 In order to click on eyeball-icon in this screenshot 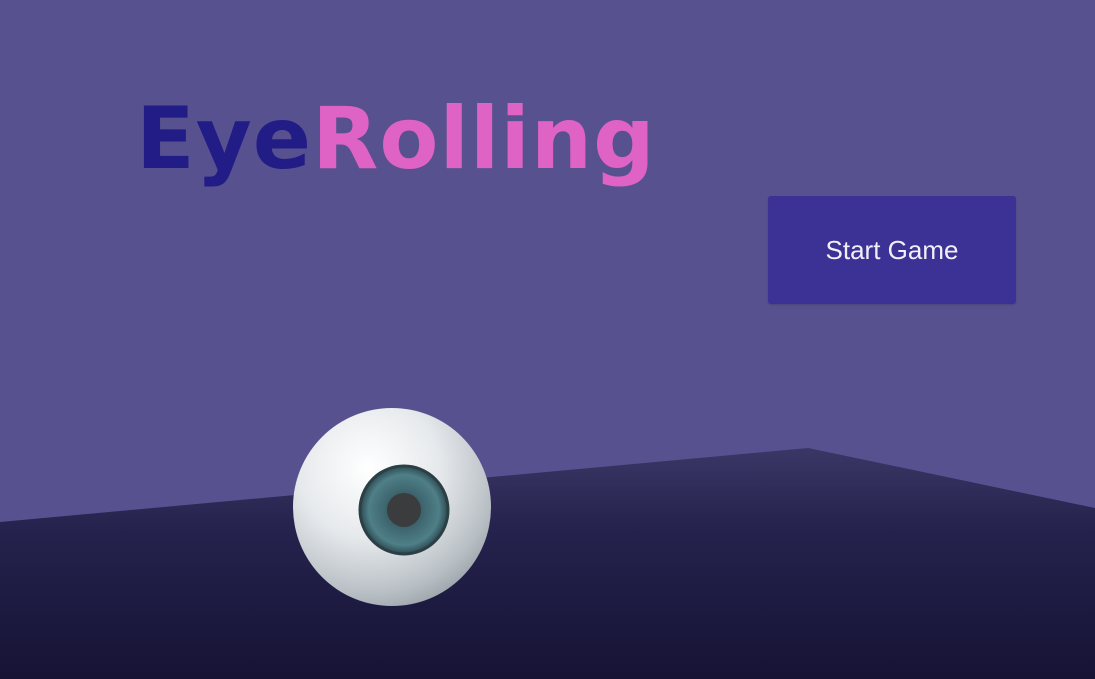, I will do `click(392, 507)`.